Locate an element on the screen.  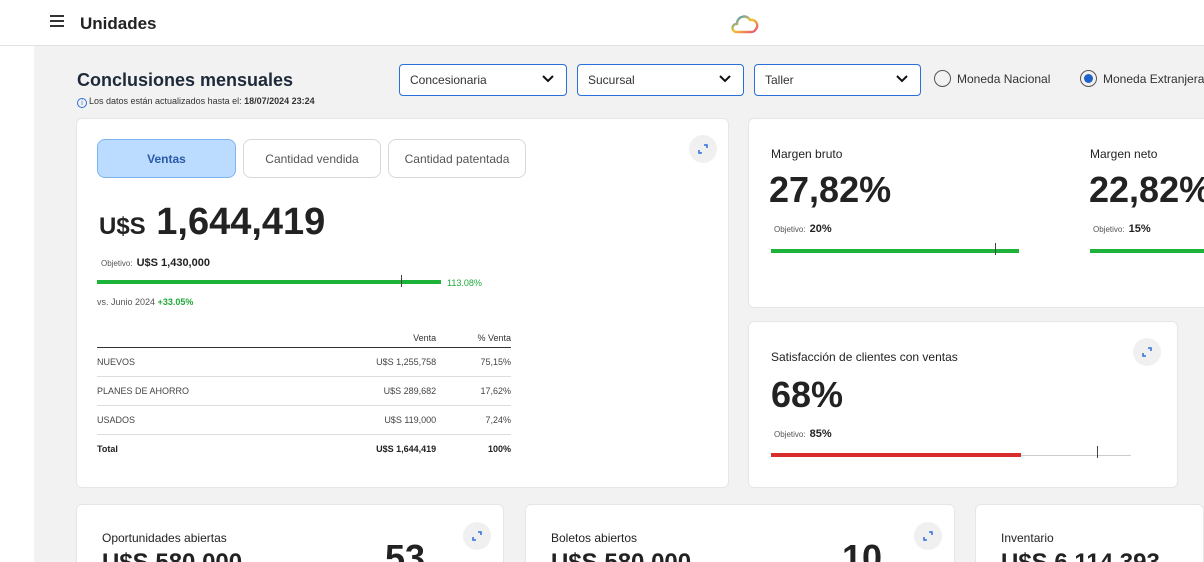
oportunidades-value: U$S 580,000 is located at coordinates (172, 555).